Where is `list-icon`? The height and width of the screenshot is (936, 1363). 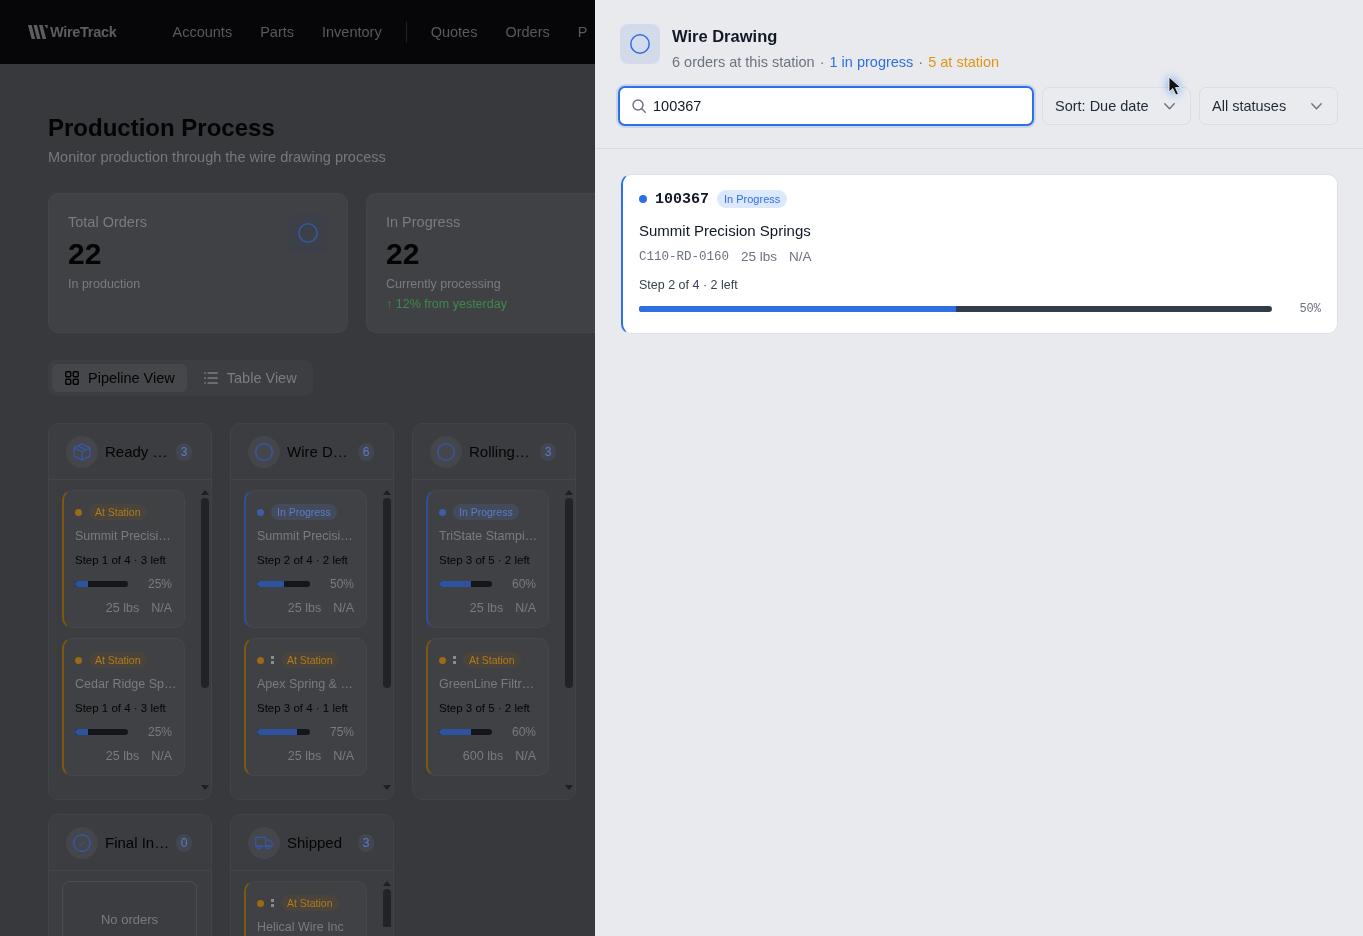
list-icon is located at coordinates (210, 378).